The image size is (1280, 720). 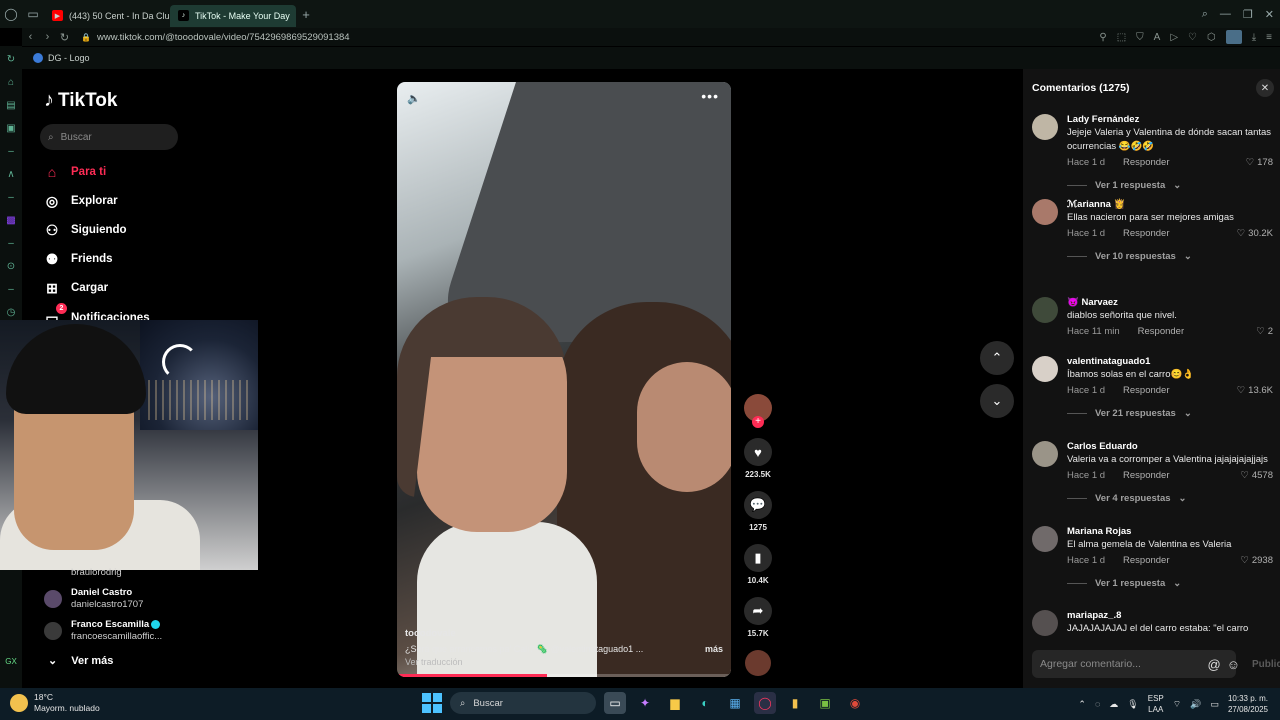 I want to click on comment-like-button: ♡ 178, so click(x=1259, y=162).